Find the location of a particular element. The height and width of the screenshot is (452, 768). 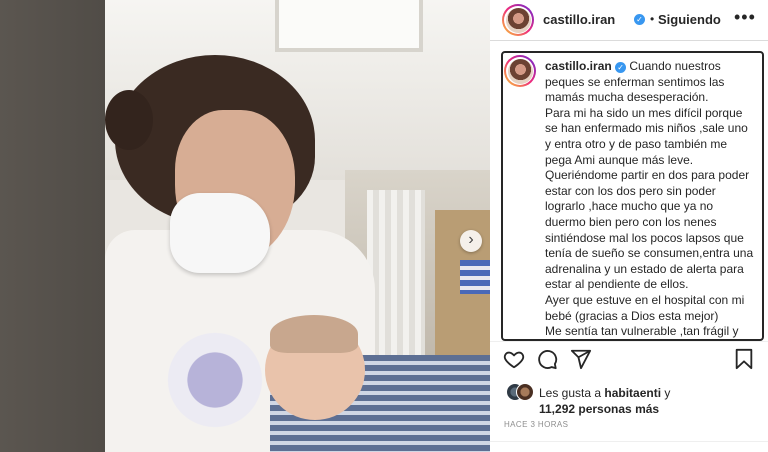

post-timestamp: HACE 3 HORAS is located at coordinates (536, 424).